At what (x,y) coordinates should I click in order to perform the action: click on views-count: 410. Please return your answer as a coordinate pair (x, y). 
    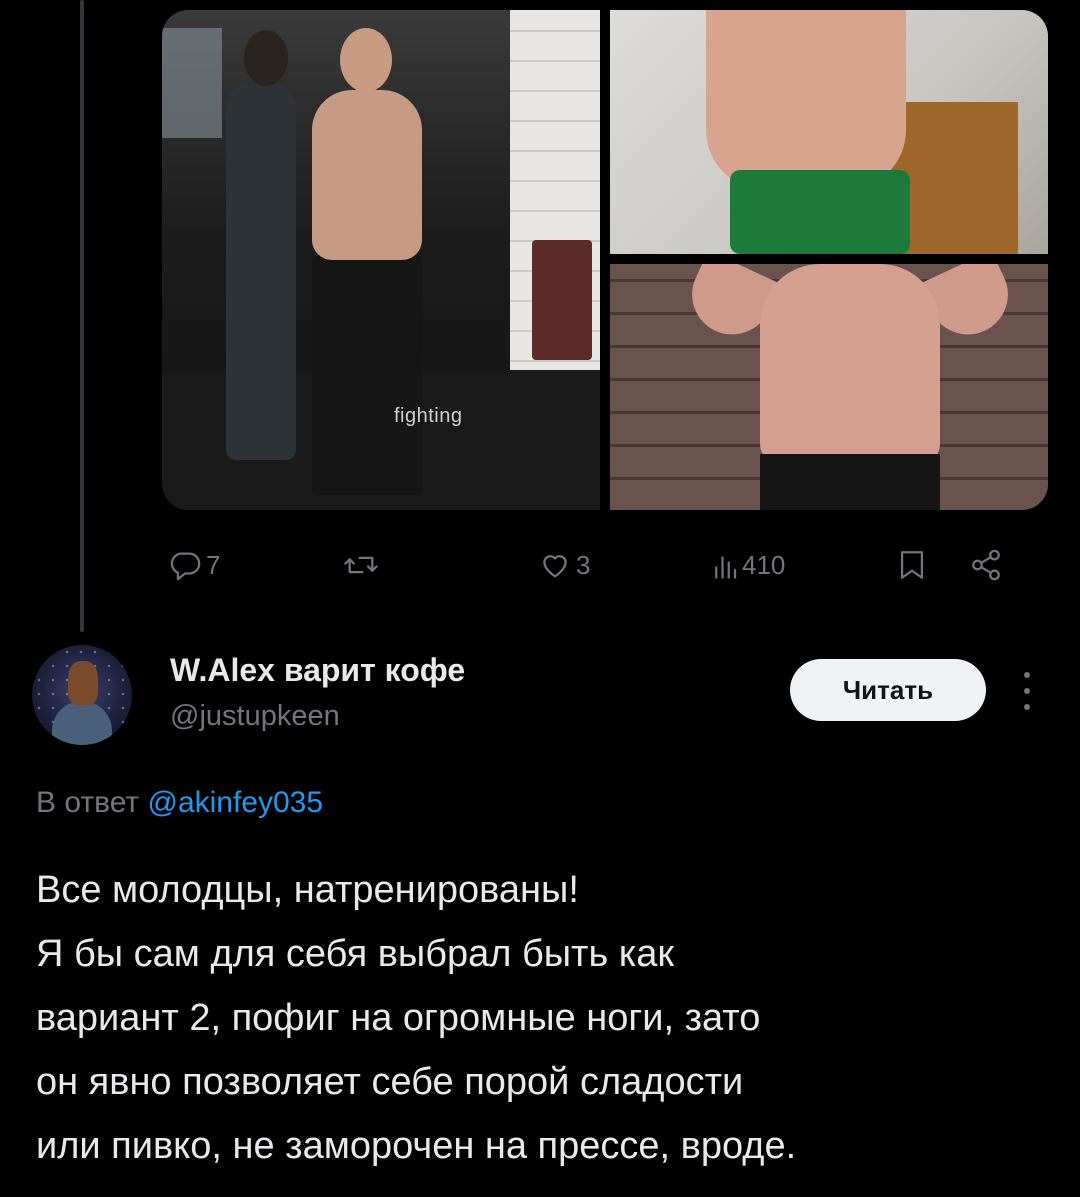
    Looking at the image, I should click on (764, 564).